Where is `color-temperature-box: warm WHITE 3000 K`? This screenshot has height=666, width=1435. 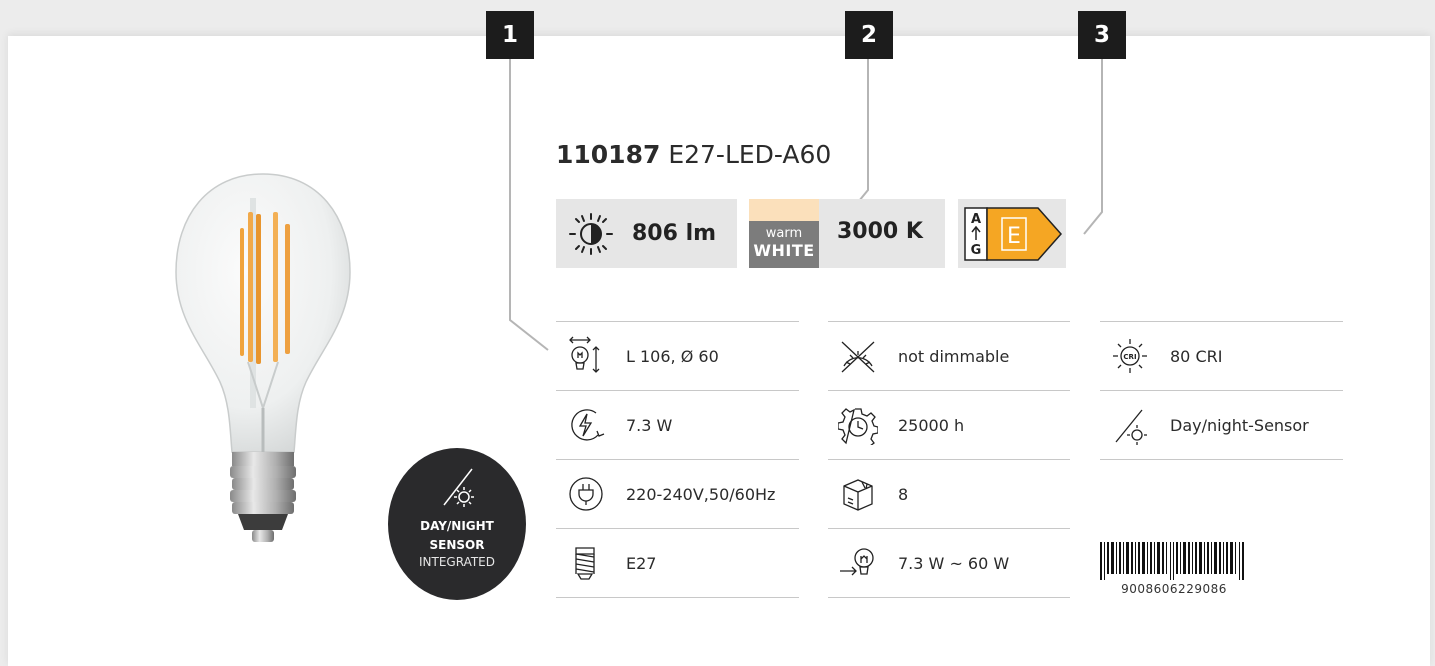 color-temperature-box: warm WHITE 3000 K is located at coordinates (847, 233).